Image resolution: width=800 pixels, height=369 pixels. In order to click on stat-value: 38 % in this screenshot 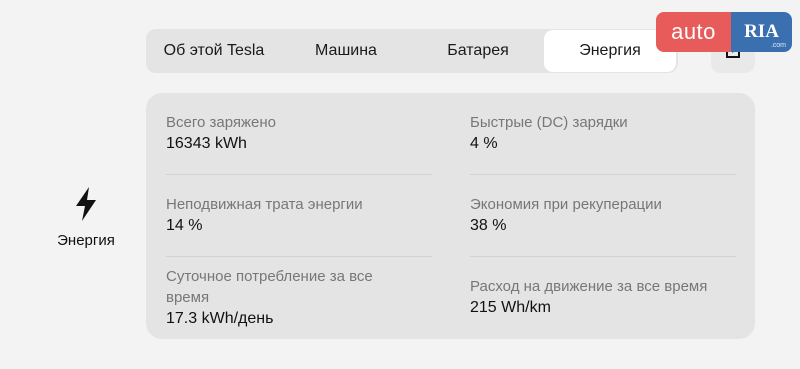, I will do `click(488, 225)`.